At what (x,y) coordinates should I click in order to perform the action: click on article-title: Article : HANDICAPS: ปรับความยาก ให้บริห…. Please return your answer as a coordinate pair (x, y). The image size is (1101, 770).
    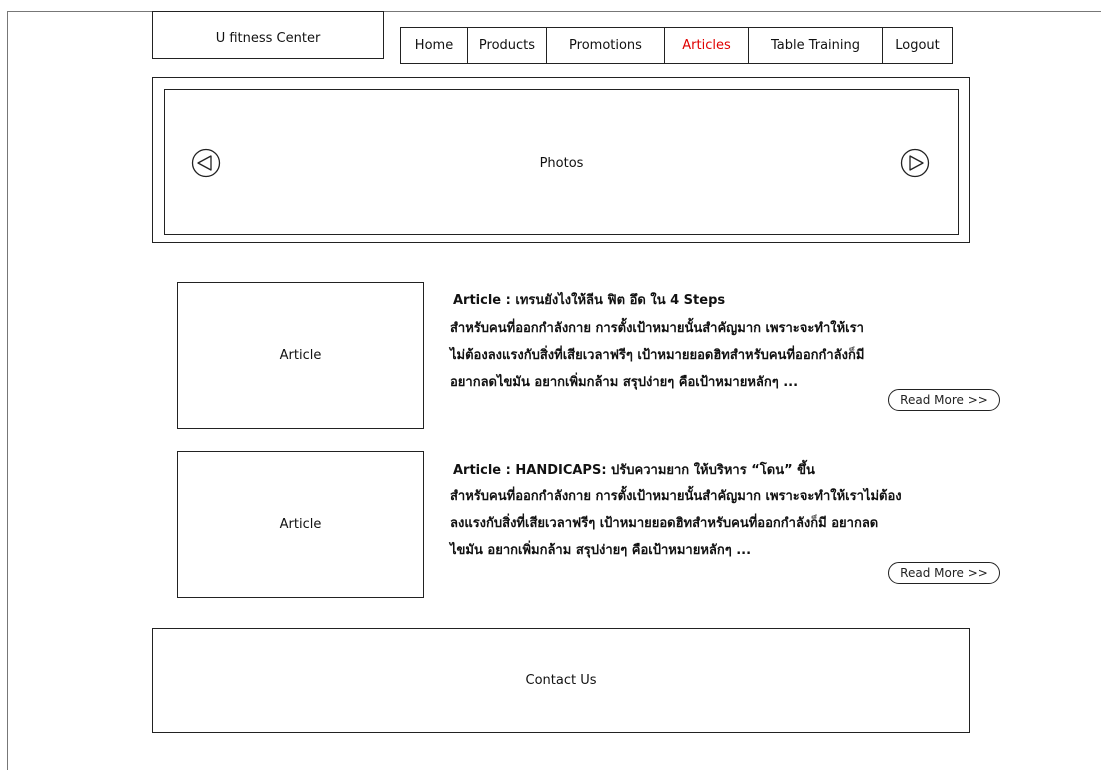
    Looking at the image, I should click on (634, 469).